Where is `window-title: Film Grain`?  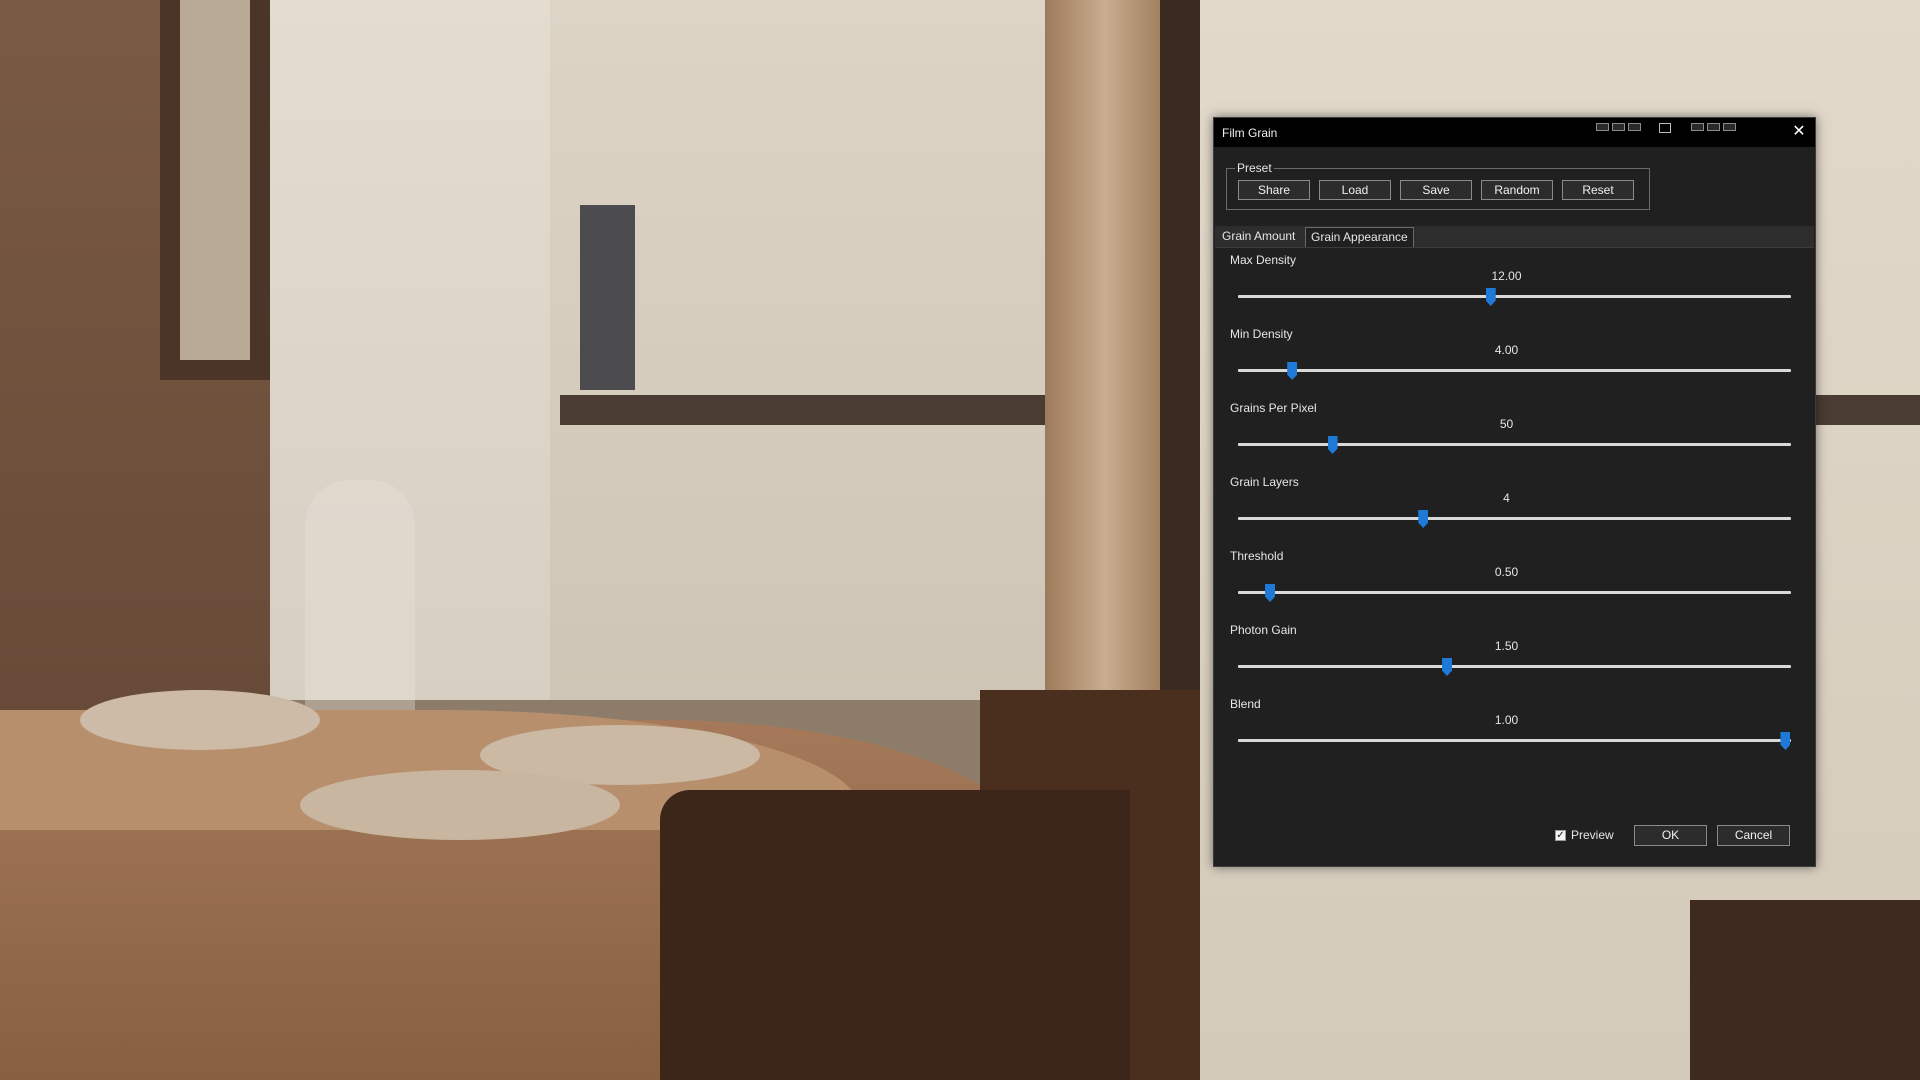 window-title: Film Grain is located at coordinates (1250, 133).